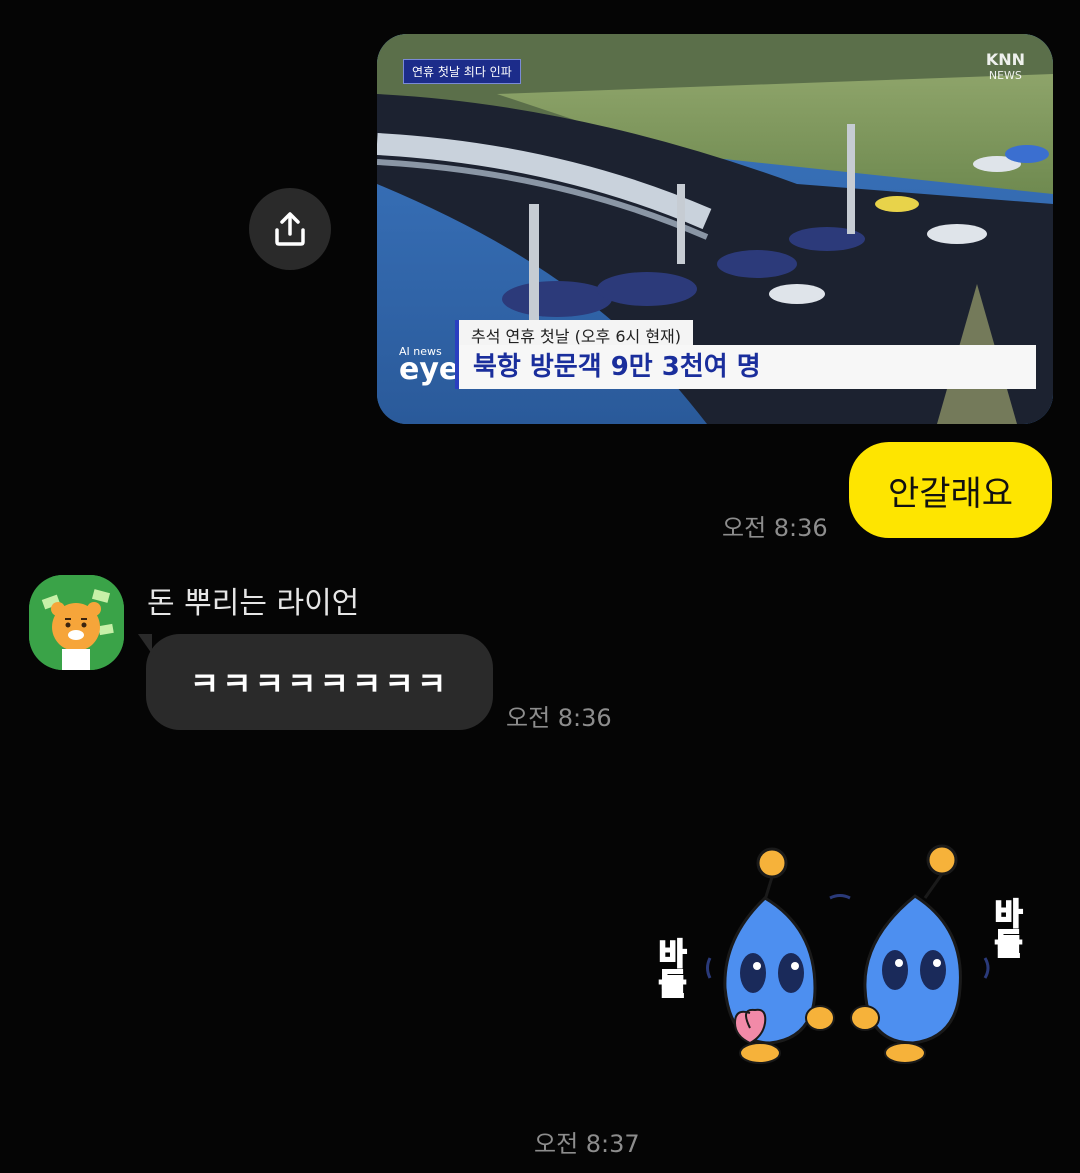 The height and width of the screenshot is (1173, 1080). Describe the element at coordinates (319, 682) in the screenshot. I see `other-message-bubble: ㅋㅋㅋㅋㅋㅋㅋㅋ` at that location.